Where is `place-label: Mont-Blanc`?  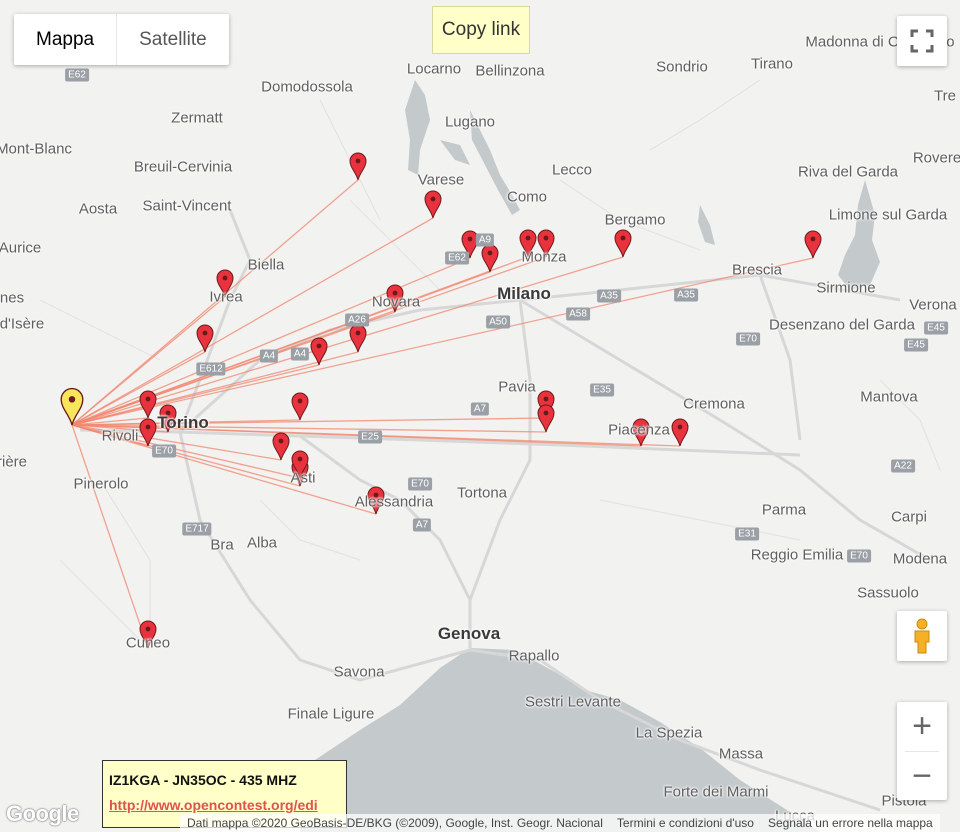
place-label: Mont-Blanc is located at coordinates (36, 149).